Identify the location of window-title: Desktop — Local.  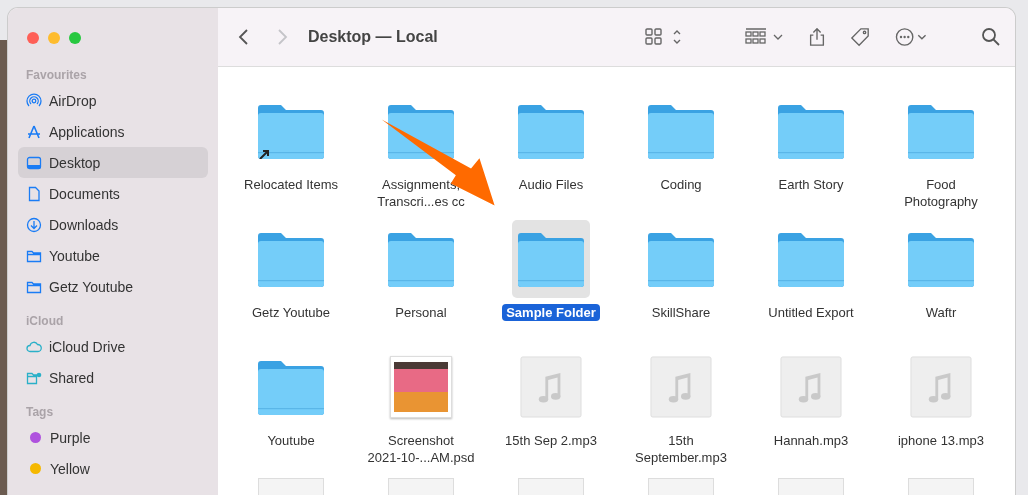
(373, 37).